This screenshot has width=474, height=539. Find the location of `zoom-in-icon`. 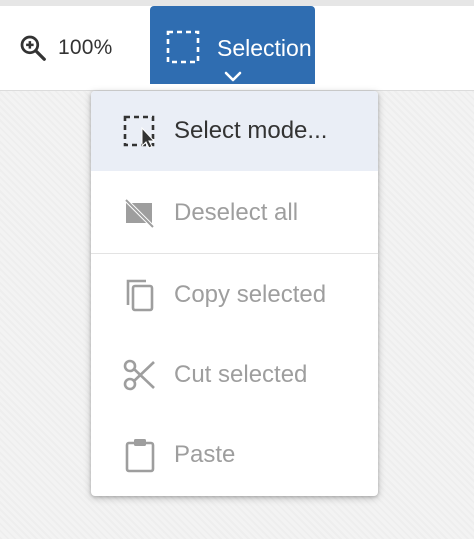

zoom-in-icon is located at coordinates (33, 48).